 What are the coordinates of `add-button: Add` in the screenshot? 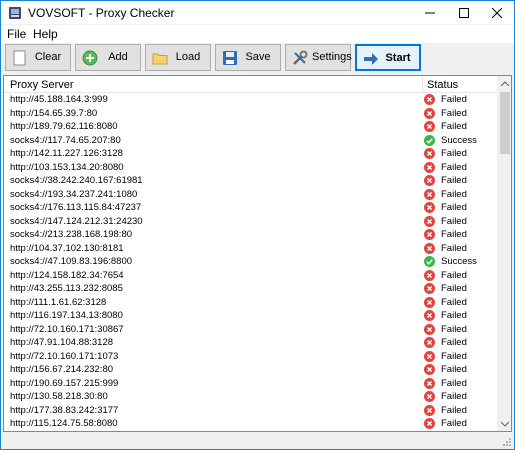 It's located at (108, 57).